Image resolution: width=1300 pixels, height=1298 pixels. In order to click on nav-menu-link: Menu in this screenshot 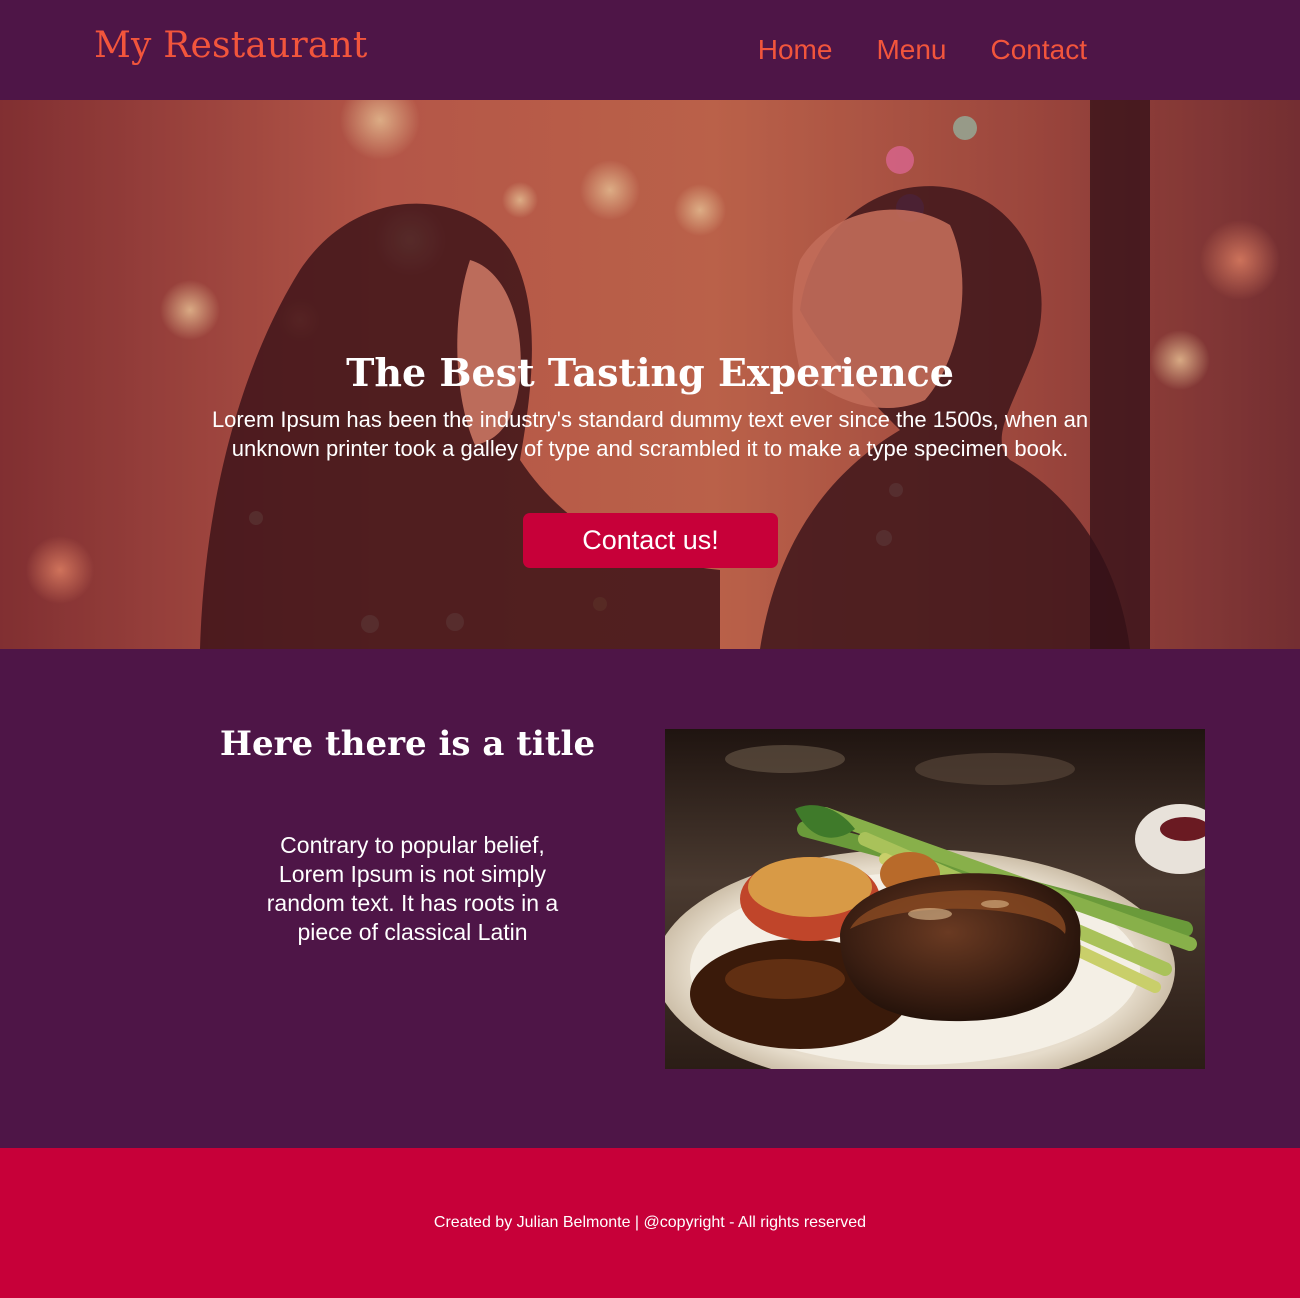, I will do `click(911, 50)`.